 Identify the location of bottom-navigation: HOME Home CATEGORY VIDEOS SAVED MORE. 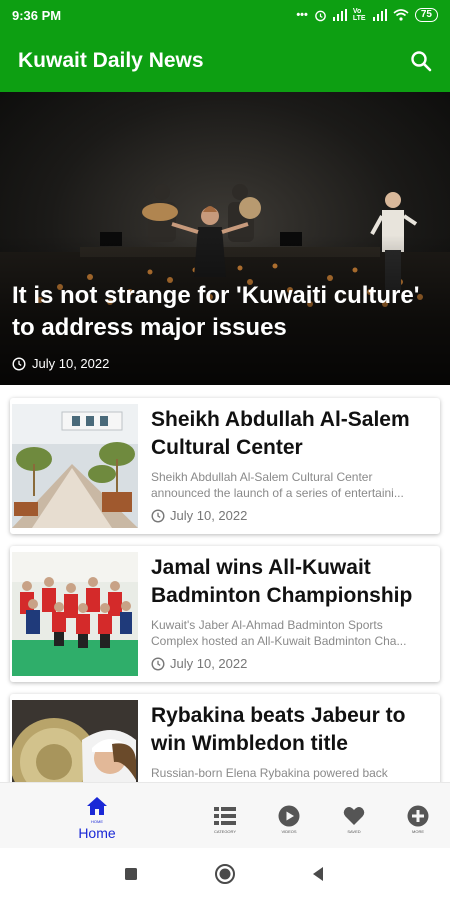
(225, 815).